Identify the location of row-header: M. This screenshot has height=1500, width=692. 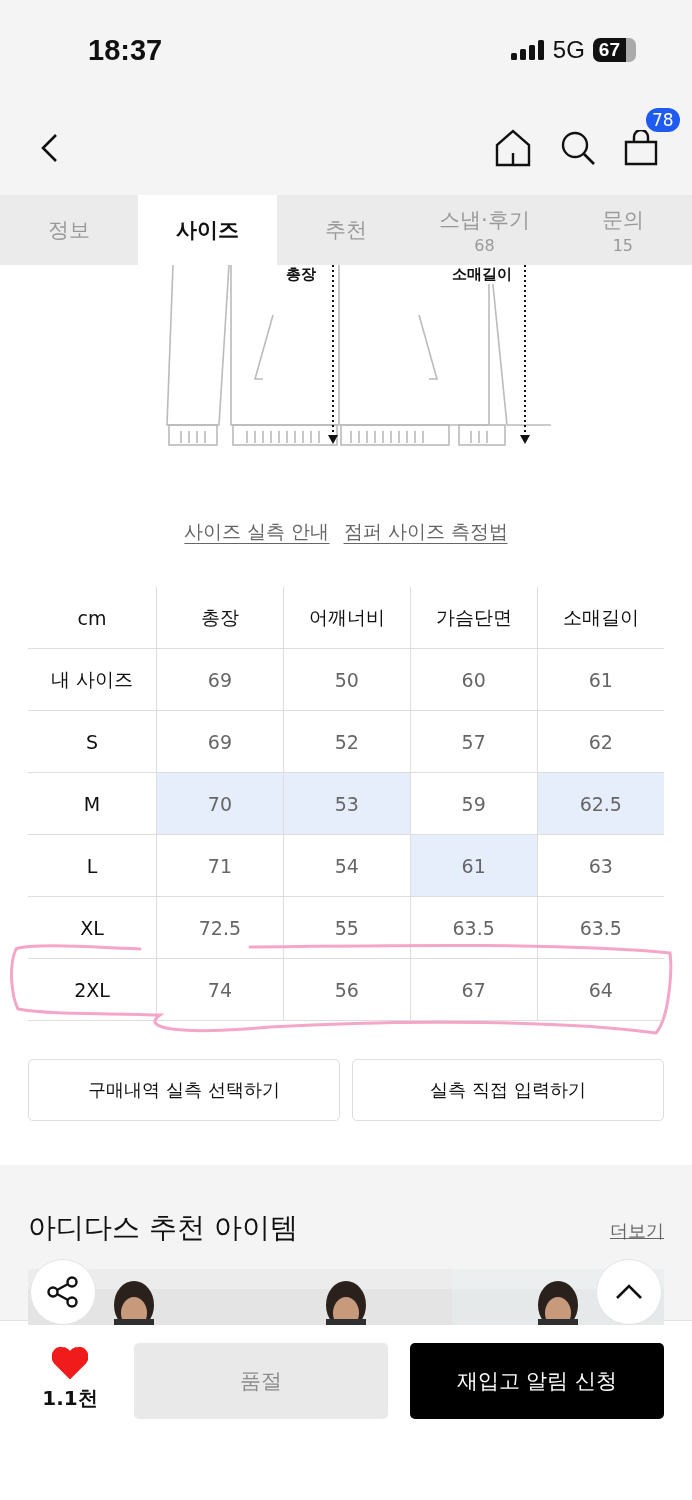
(92, 803).